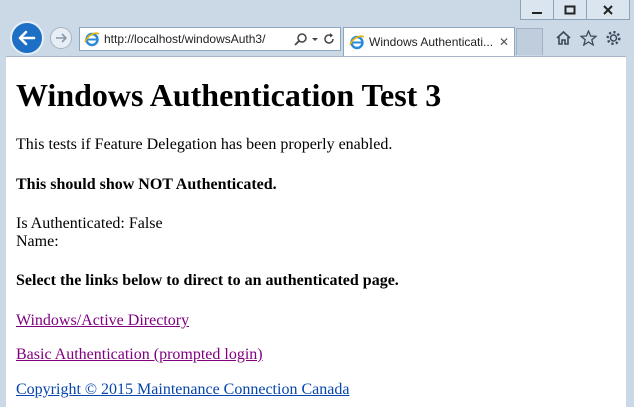  I want to click on close-window-button, so click(608, 10).